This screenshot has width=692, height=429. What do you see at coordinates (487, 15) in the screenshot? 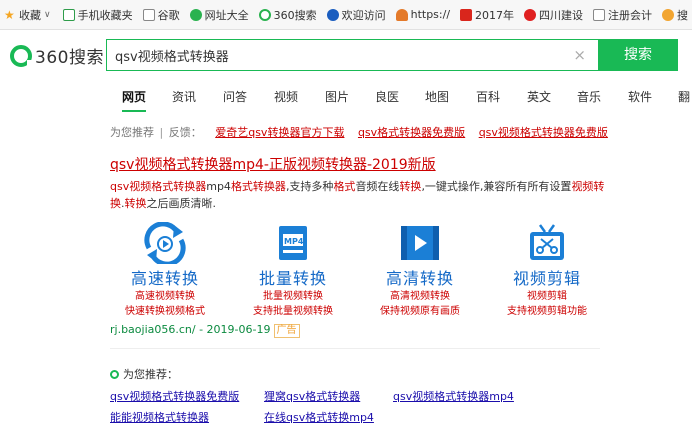
I see `bookmark-2017: 2017年` at bounding box center [487, 15].